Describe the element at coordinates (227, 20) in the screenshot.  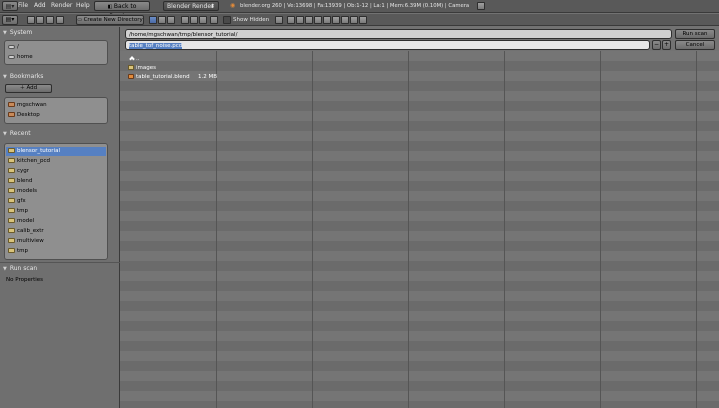
I see `show-hidden-checkbox` at that location.